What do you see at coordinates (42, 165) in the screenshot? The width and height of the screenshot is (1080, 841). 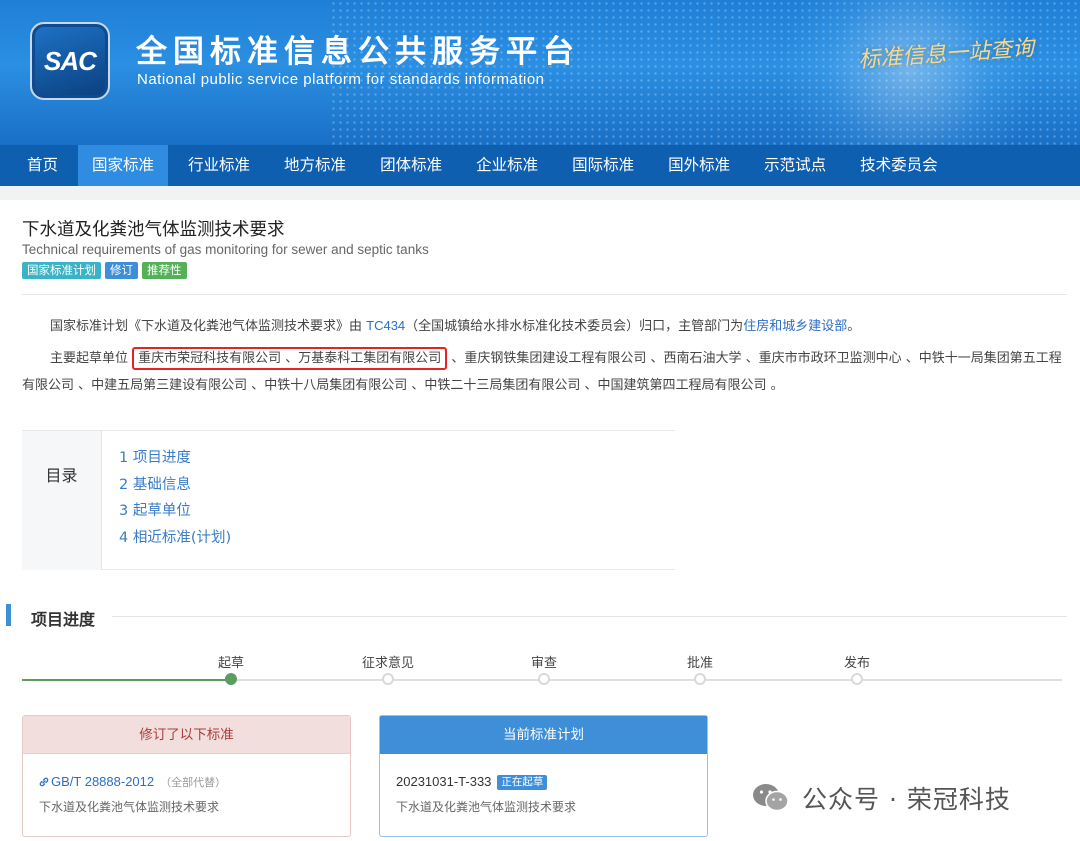 I see `nav-home: 首页` at bounding box center [42, 165].